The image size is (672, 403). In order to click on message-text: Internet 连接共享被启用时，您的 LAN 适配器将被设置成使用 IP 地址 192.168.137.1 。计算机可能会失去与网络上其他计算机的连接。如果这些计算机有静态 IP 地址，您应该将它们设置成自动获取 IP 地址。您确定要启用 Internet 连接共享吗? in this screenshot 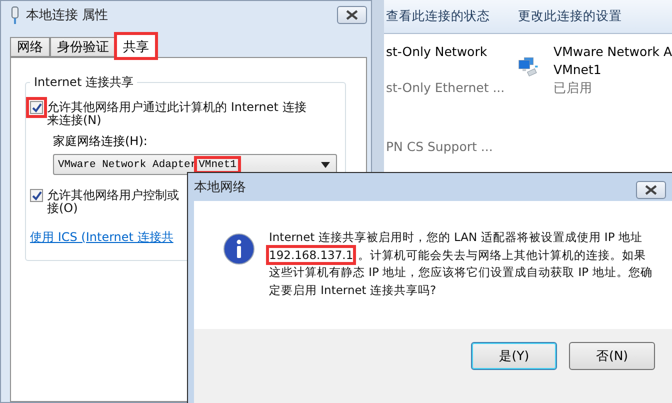, I will do `click(463, 279)`.